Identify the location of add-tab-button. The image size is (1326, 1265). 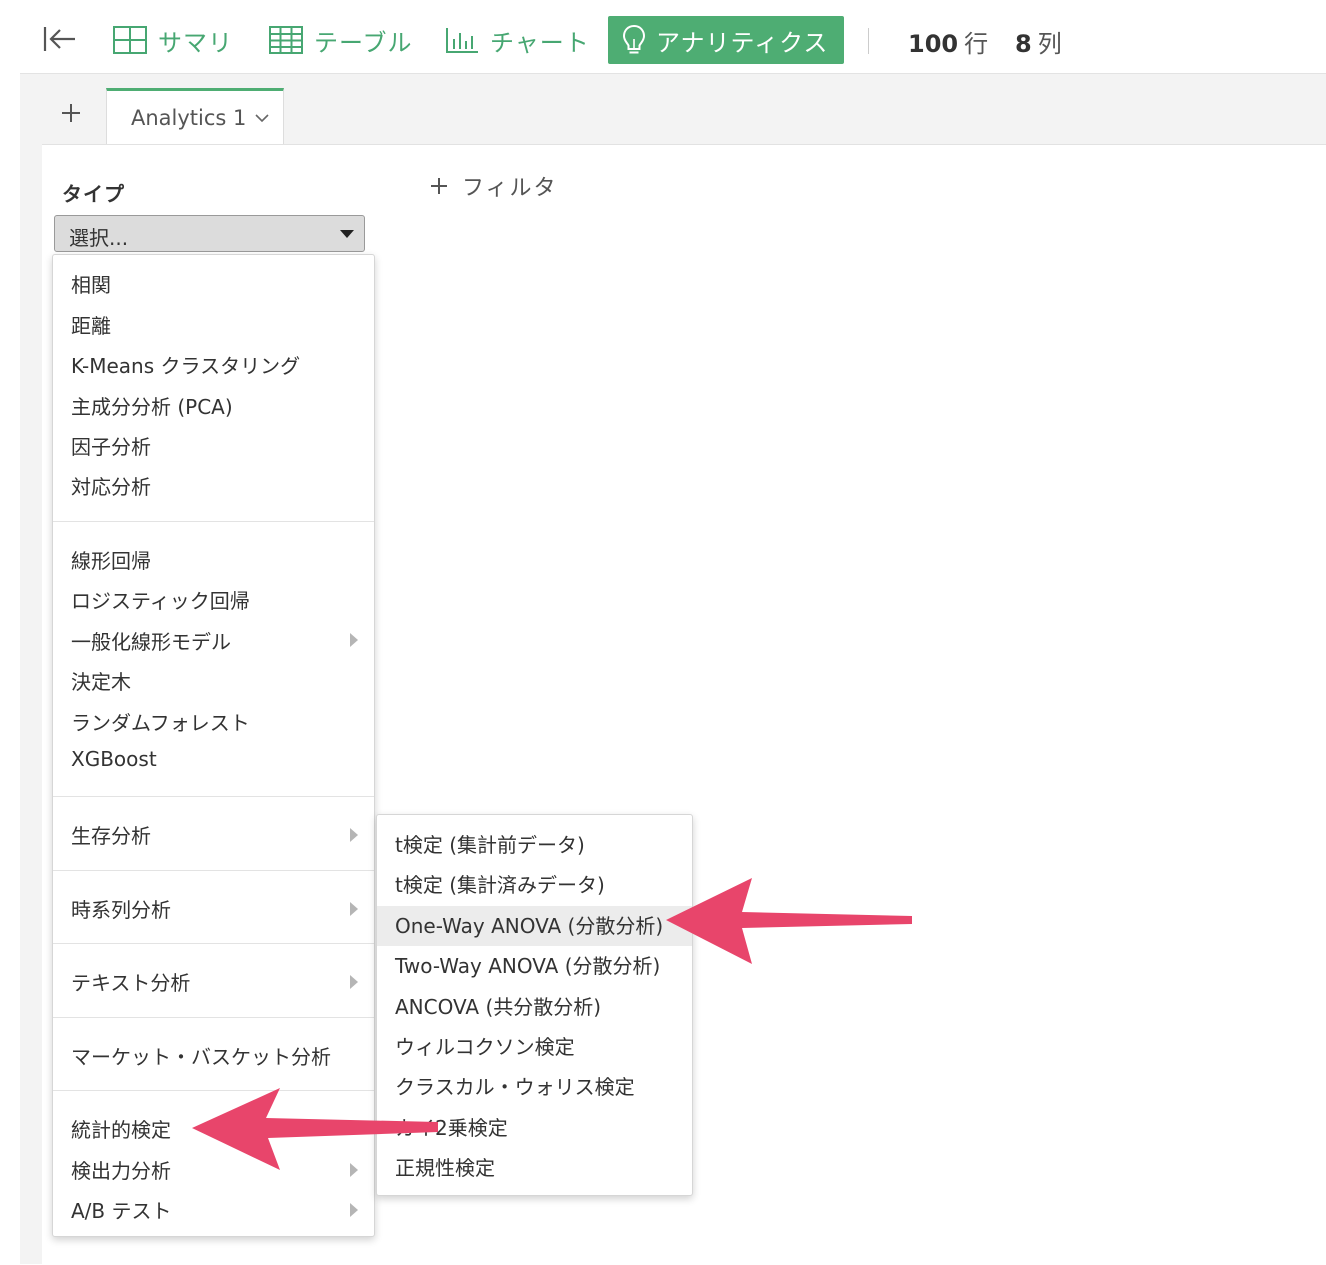
(71, 113).